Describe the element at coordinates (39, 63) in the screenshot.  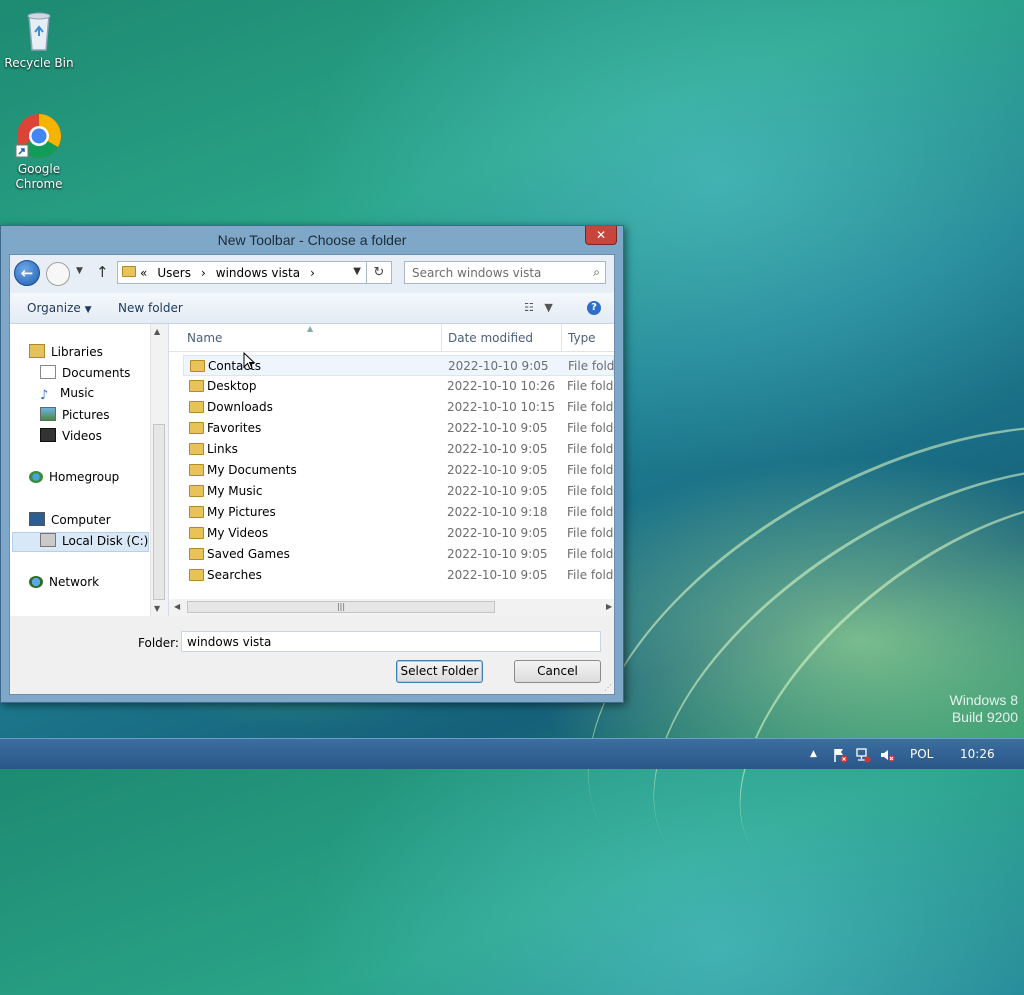
I see `desktop-icon-label: Recycle Bin` at that location.